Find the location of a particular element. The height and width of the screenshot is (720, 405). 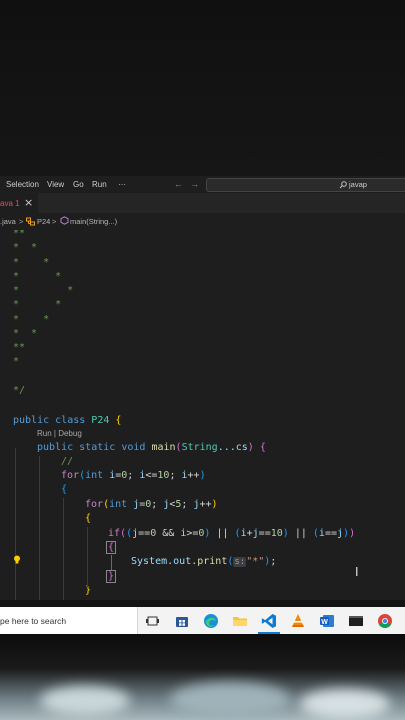

menu-selection: Selection is located at coordinates (22, 184).